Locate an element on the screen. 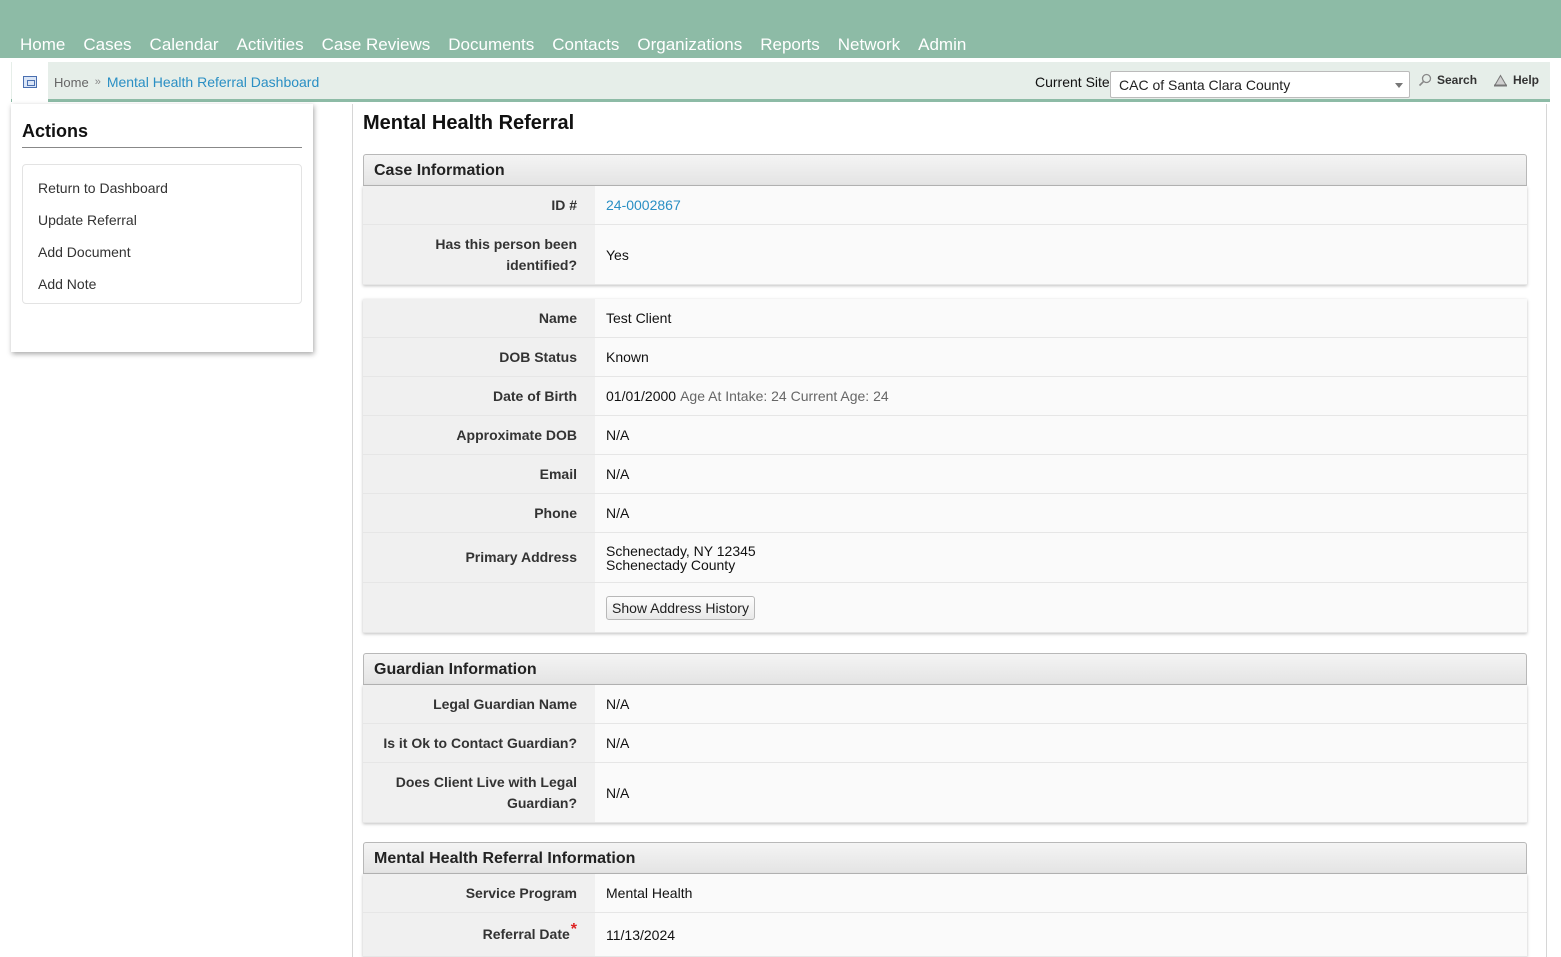 The image size is (1561, 957). context-menu-tab is located at coordinates (30, 85).